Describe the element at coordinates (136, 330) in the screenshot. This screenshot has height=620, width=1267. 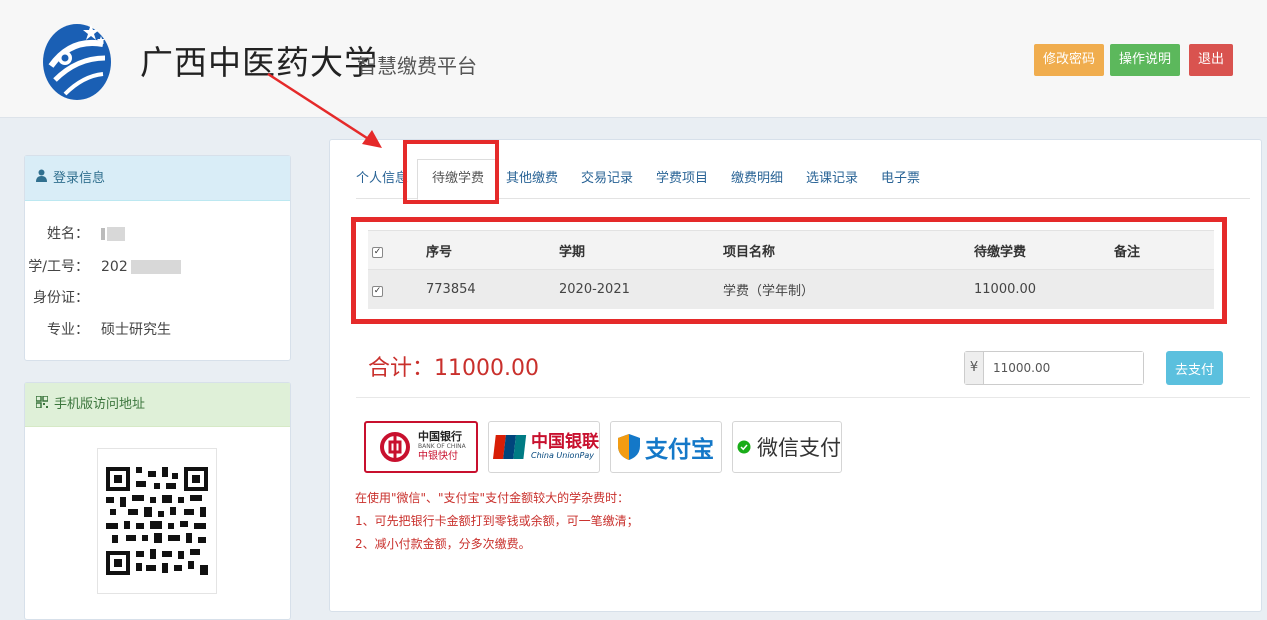
I see `info-value: 硕士研究生` at that location.